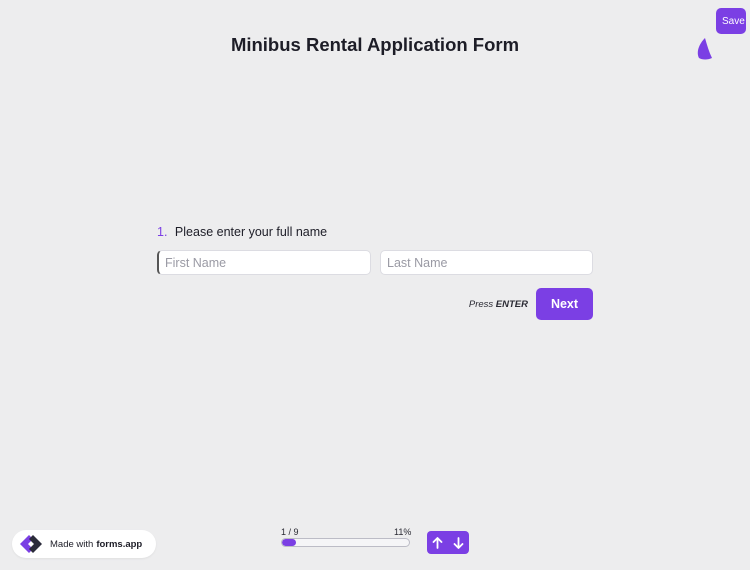 The image size is (750, 570). I want to click on next-question-button, so click(458, 542).